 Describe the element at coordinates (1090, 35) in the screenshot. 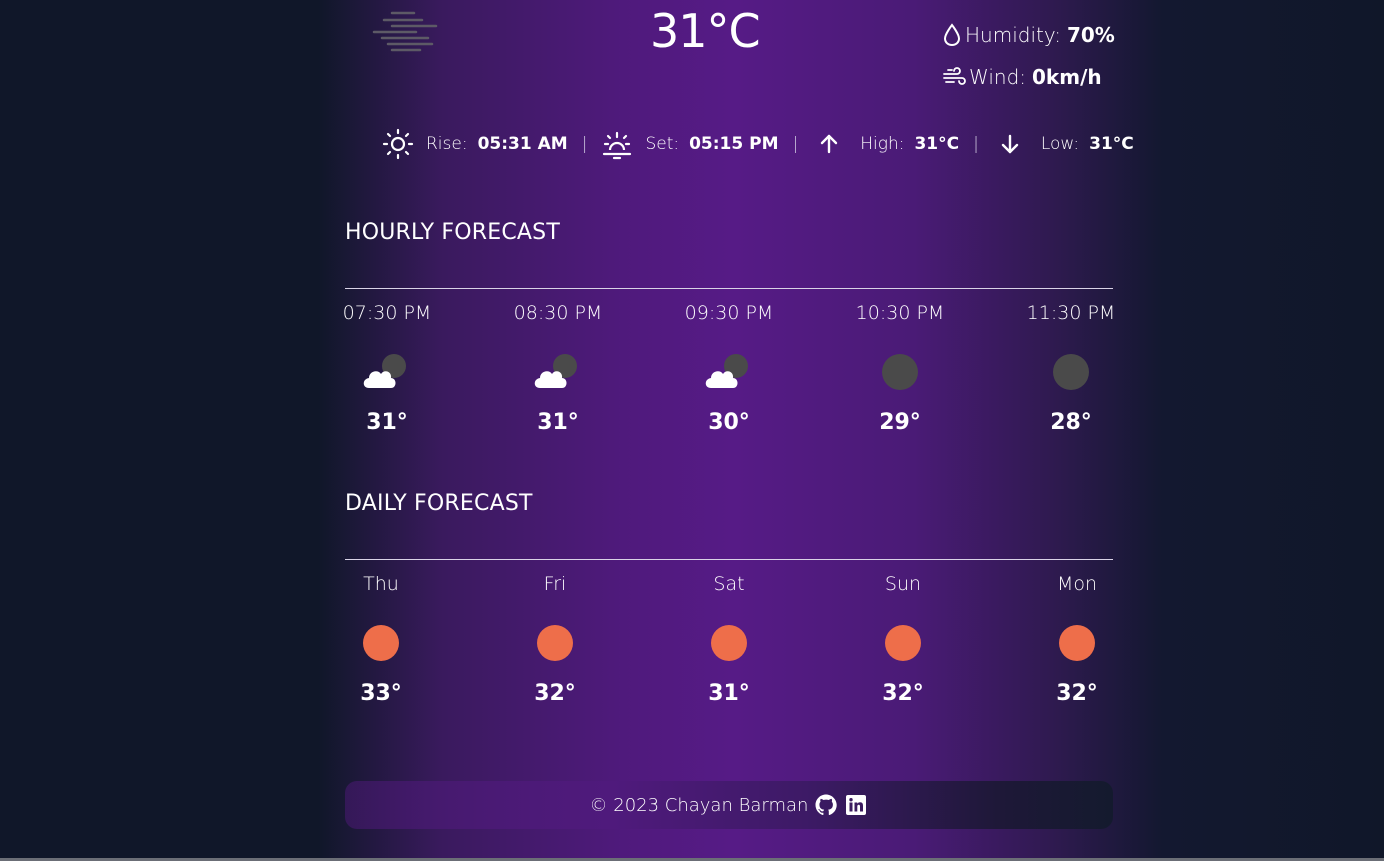

I see `humidity-value: 70%` at that location.